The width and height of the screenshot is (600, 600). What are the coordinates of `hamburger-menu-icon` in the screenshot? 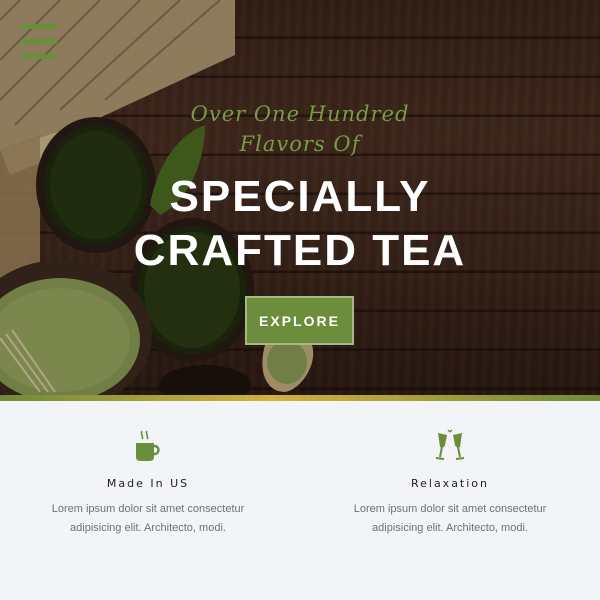 It's located at (39, 44).